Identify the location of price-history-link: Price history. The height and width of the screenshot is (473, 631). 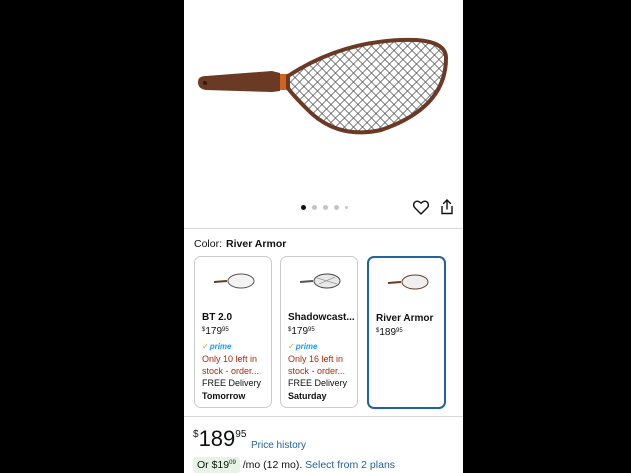
(278, 445).